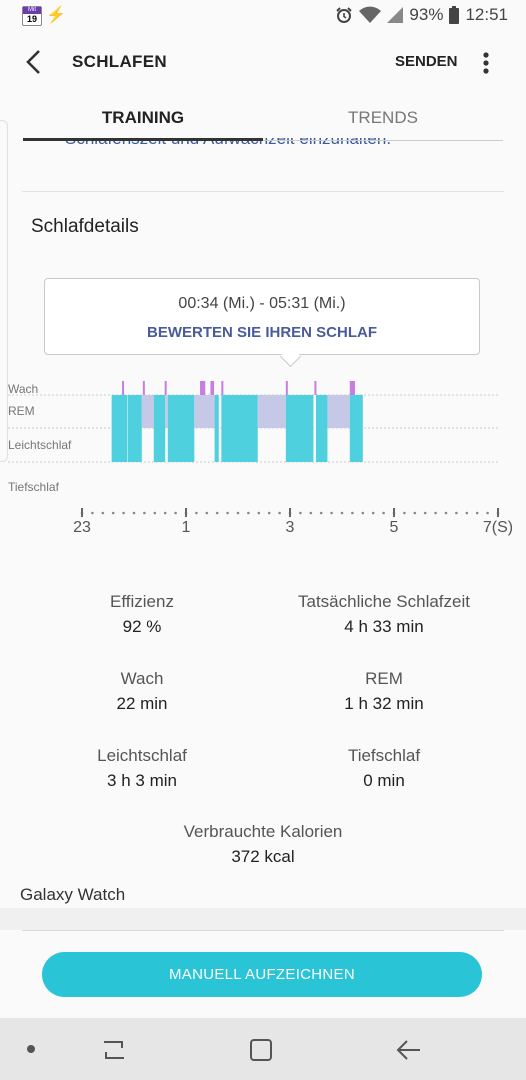 This screenshot has height=1080, width=526. What do you see at coordinates (262, 332) in the screenshot?
I see `rate-sleep-link: BEWERTEN SIE IHREN SCHLAF` at bounding box center [262, 332].